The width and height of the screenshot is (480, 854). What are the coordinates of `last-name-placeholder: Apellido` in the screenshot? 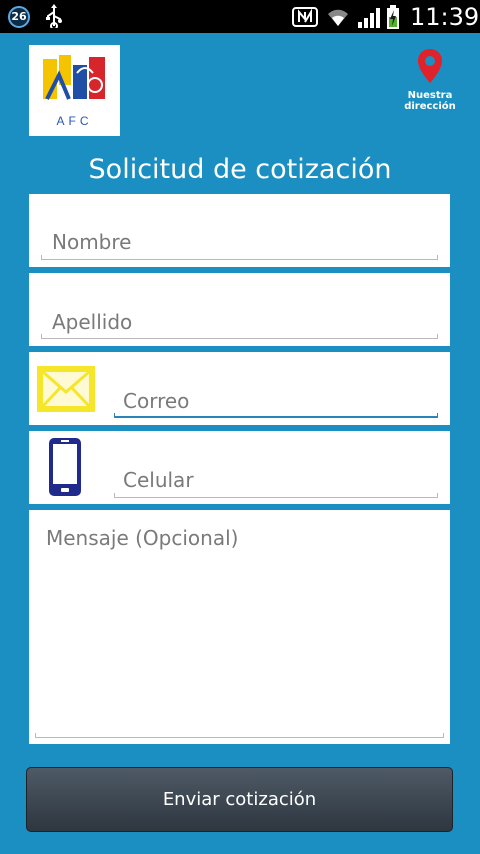 It's located at (92, 322).